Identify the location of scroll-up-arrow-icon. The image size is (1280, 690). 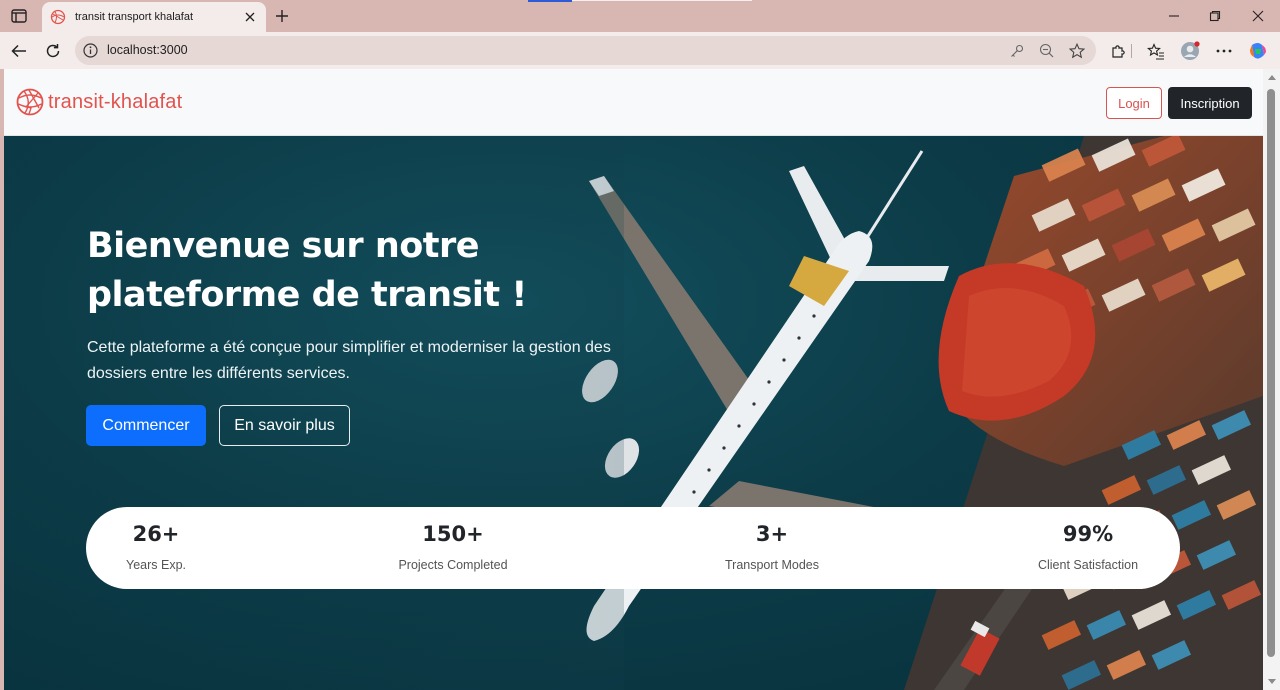
(1272, 77).